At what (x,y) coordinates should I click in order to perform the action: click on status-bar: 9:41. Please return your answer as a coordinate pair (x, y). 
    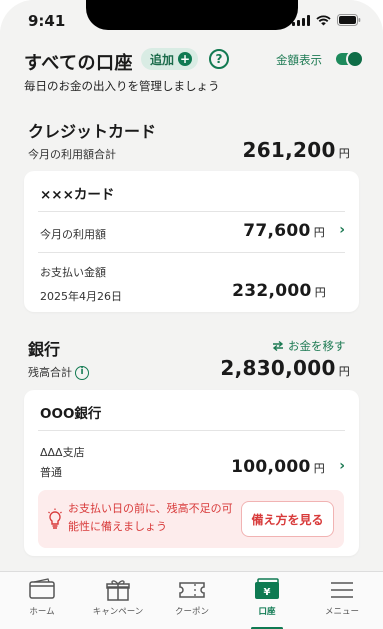
    Looking at the image, I should click on (191, 20).